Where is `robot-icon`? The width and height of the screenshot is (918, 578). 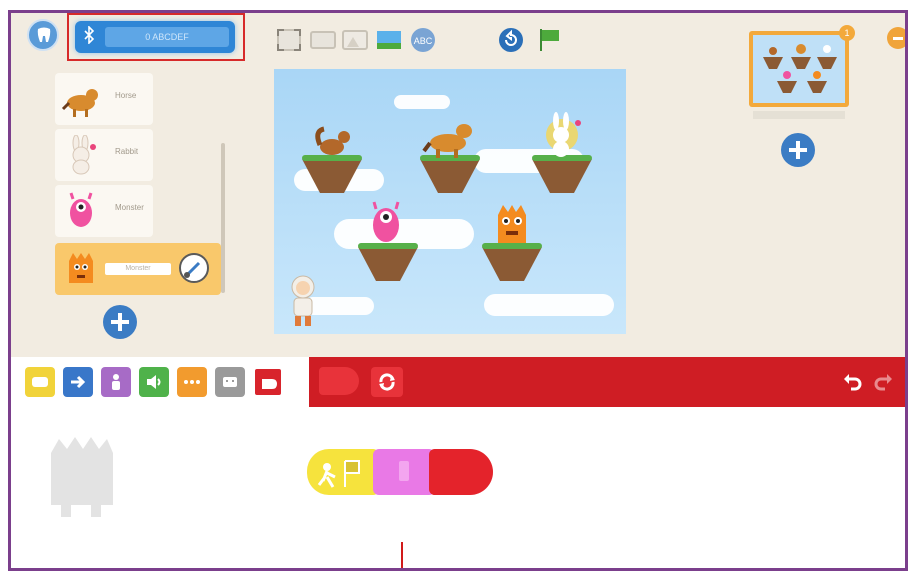 robot-icon is located at coordinates (230, 382).